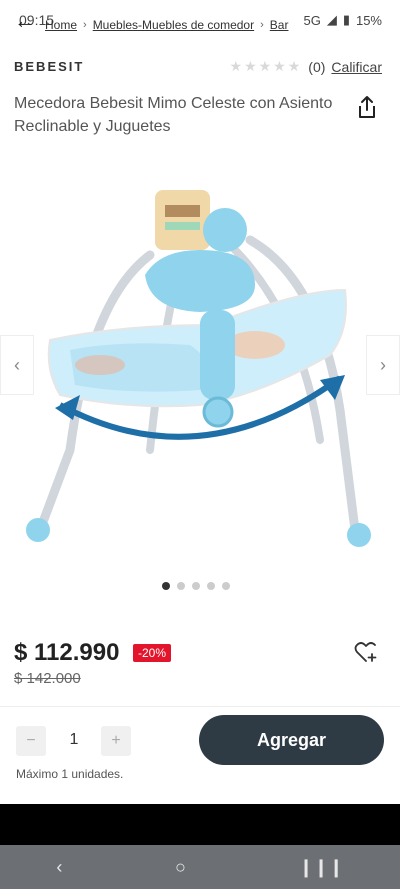 Image resolution: width=400 pixels, height=889 pixels. I want to click on gallery-prev-button: ‹, so click(17, 365).